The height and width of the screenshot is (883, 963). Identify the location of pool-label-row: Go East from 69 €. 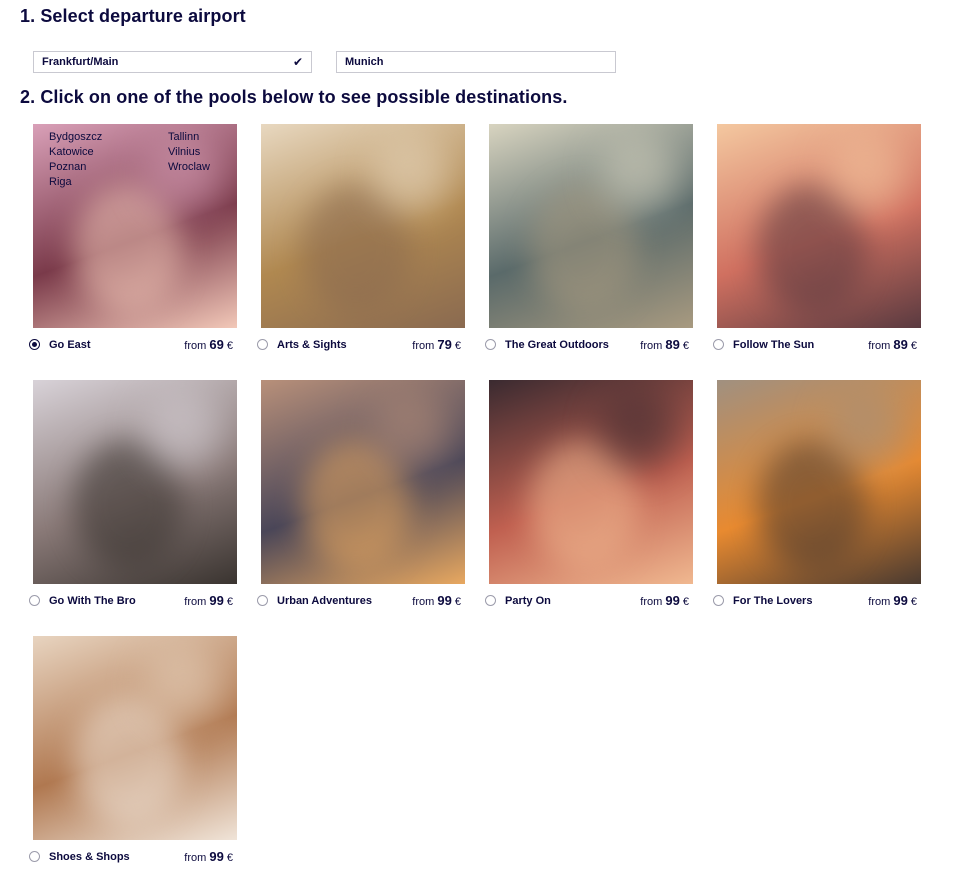
(133, 345).